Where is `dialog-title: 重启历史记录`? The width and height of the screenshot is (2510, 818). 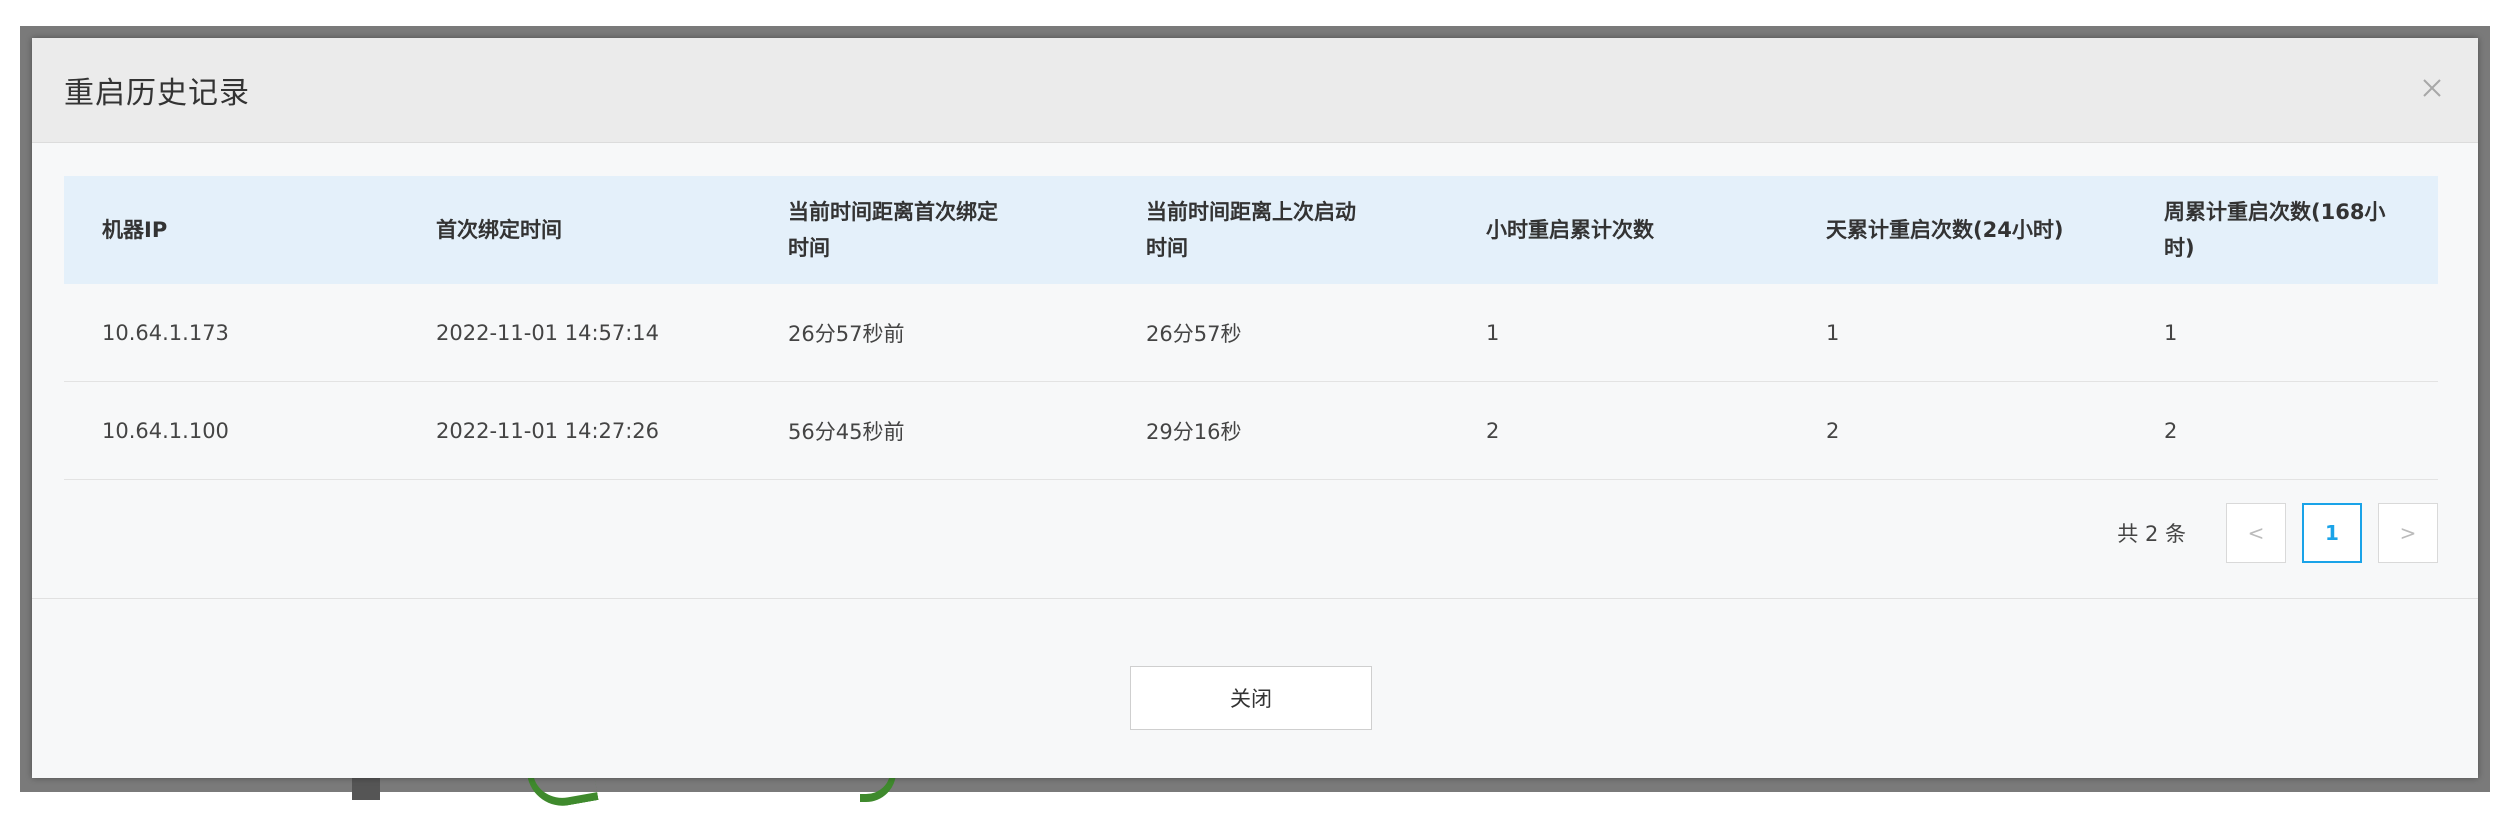 dialog-title: 重启历史记录 is located at coordinates (157, 93).